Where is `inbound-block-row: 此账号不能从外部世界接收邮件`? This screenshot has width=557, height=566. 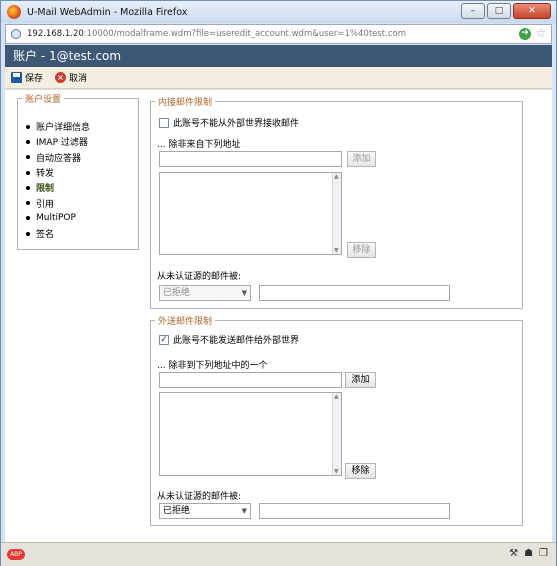 inbound-block-row: 此账号不能从外部世界接收邮件 is located at coordinates (229, 122).